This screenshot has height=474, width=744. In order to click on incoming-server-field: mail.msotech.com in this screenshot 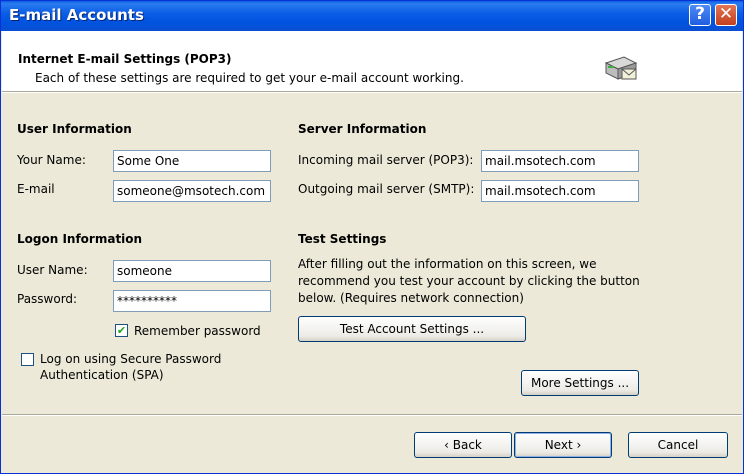, I will do `click(560, 161)`.